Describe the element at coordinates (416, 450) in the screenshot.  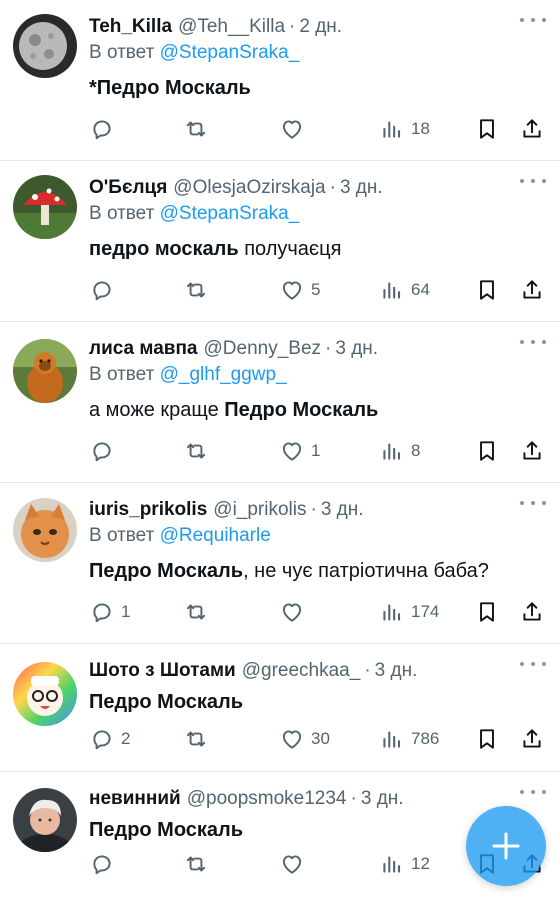
I see `views-count: 8` at that location.